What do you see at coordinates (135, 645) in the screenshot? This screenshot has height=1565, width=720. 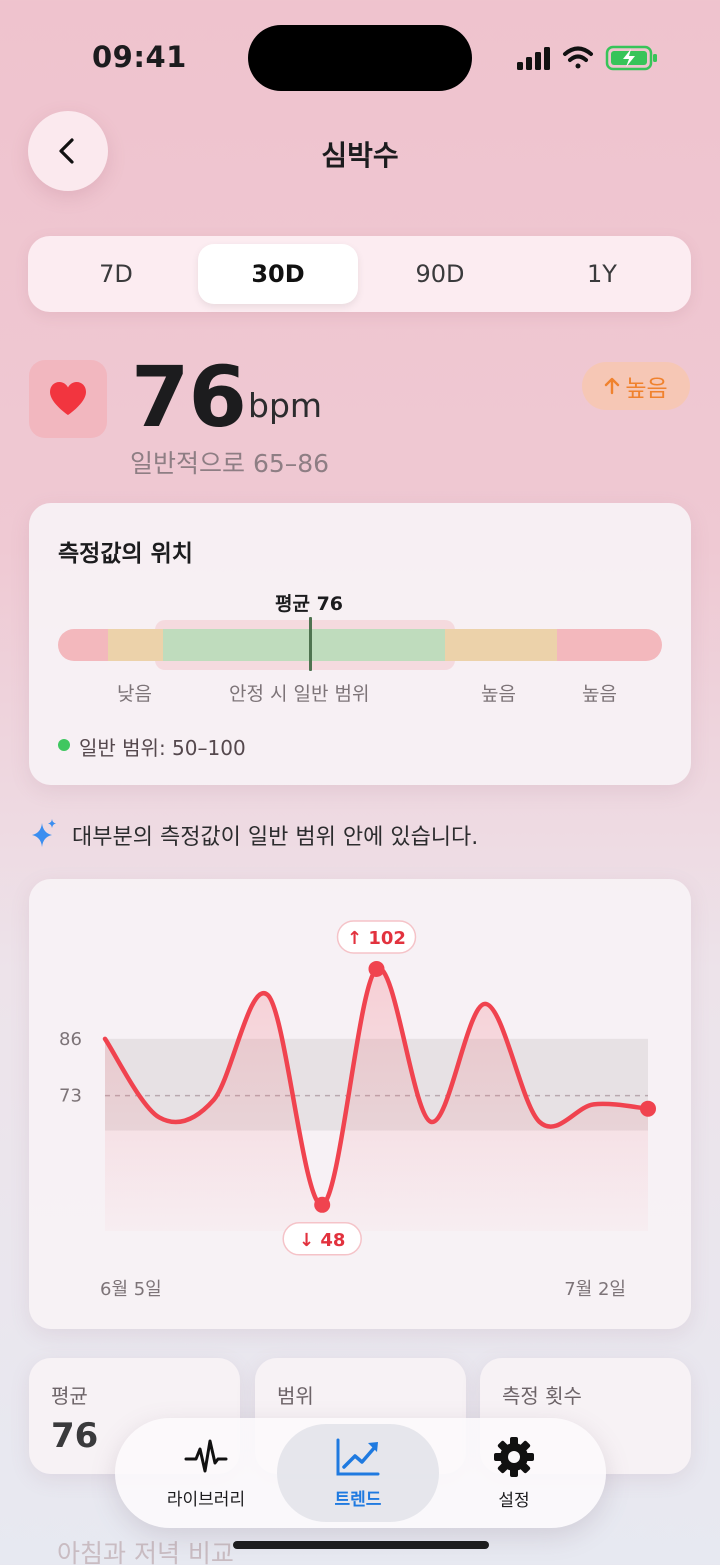 I see `bar-caution-zone-low` at bounding box center [135, 645].